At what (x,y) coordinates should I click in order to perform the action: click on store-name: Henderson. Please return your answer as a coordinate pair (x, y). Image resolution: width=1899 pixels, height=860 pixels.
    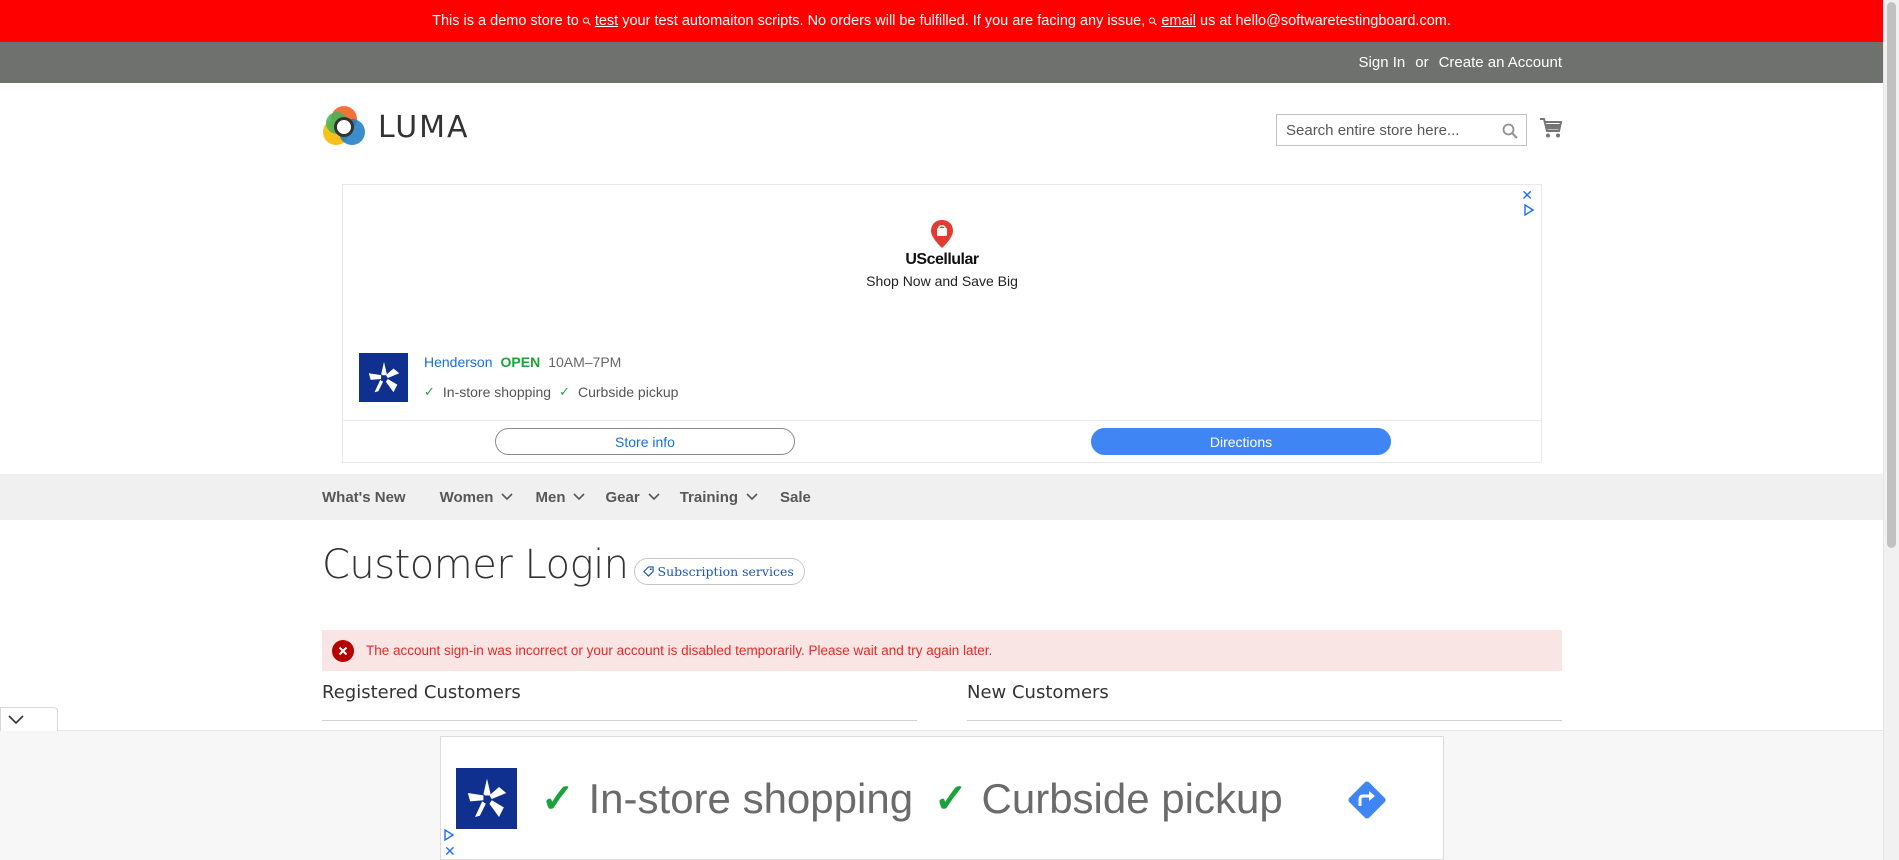
    Looking at the image, I should click on (458, 362).